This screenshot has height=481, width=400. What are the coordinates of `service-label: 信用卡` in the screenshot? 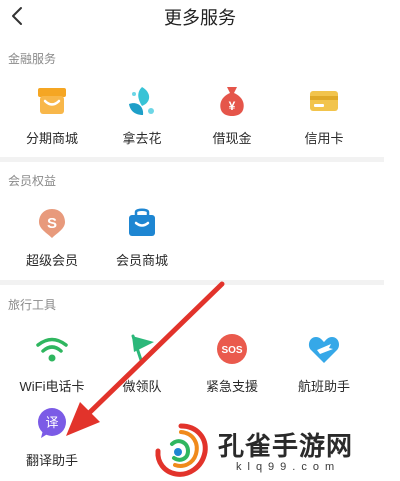 It's located at (324, 138).